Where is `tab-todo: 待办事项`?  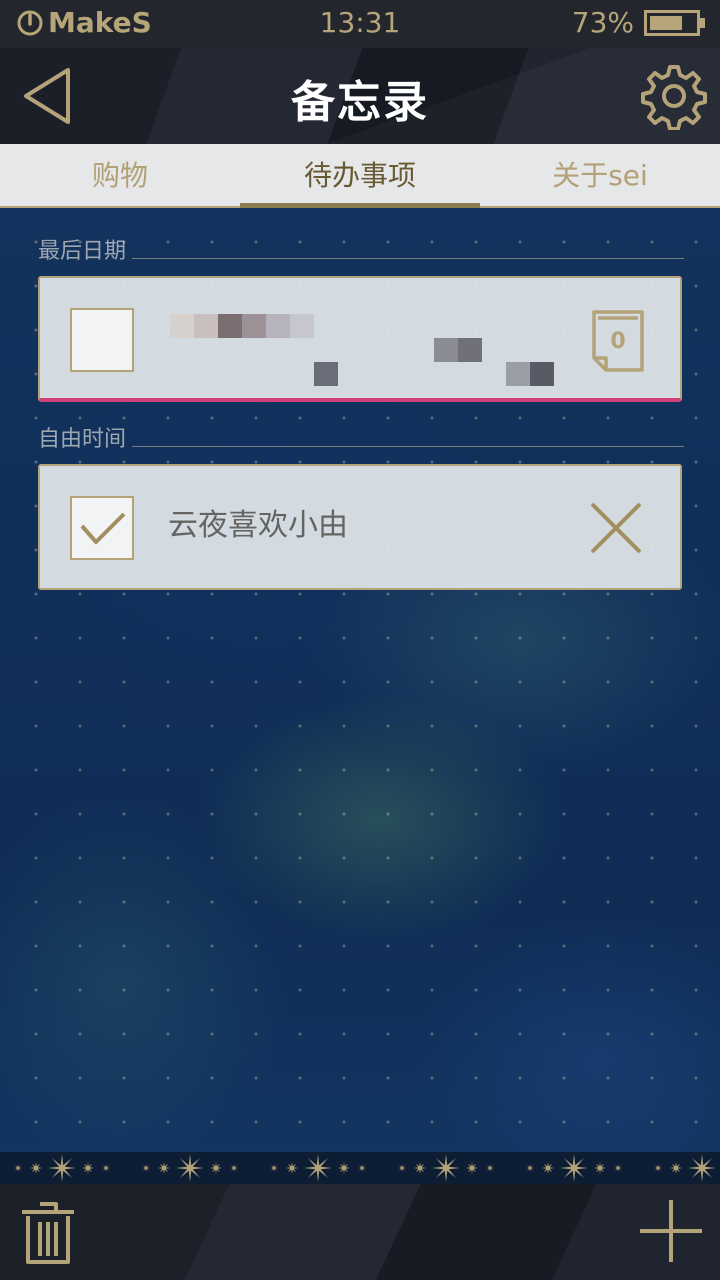 tab-todo: 待办事项 is located at coordinates (360, 176).